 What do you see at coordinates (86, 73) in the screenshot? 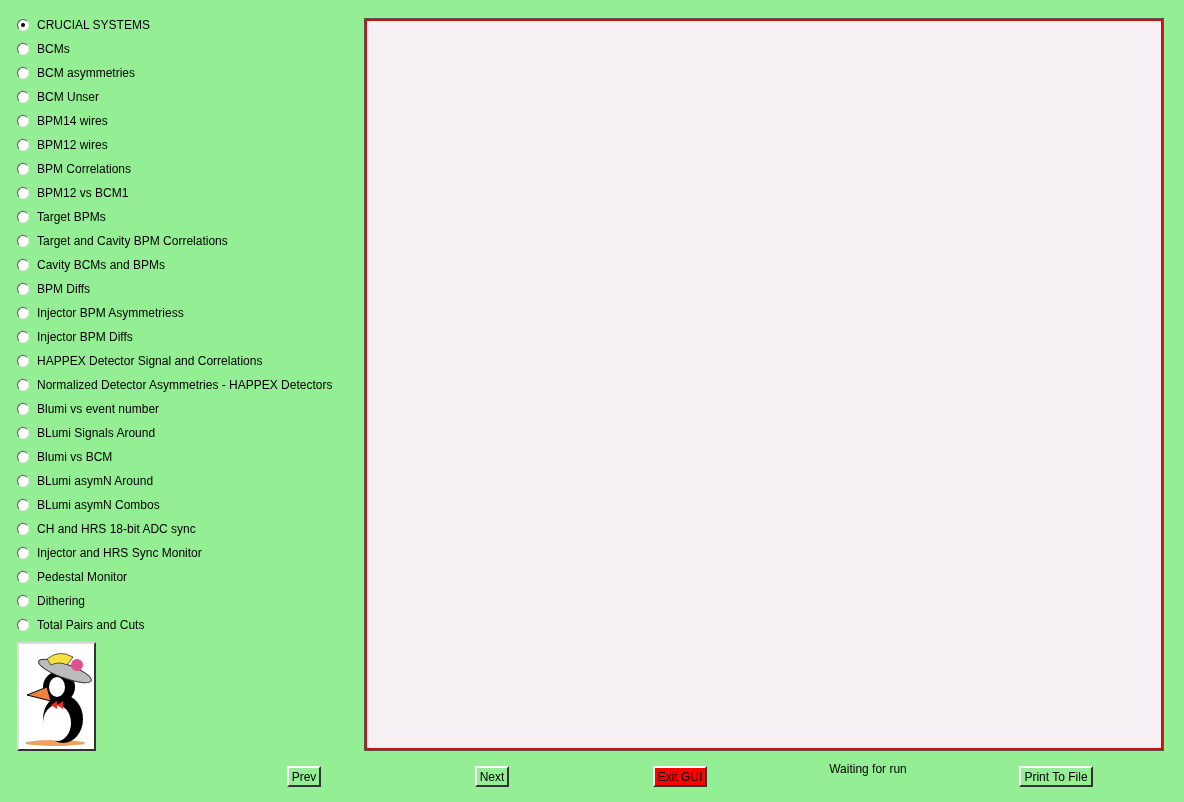
I see `option-label: BCM asymmetries` at bounding box center [86, 73].